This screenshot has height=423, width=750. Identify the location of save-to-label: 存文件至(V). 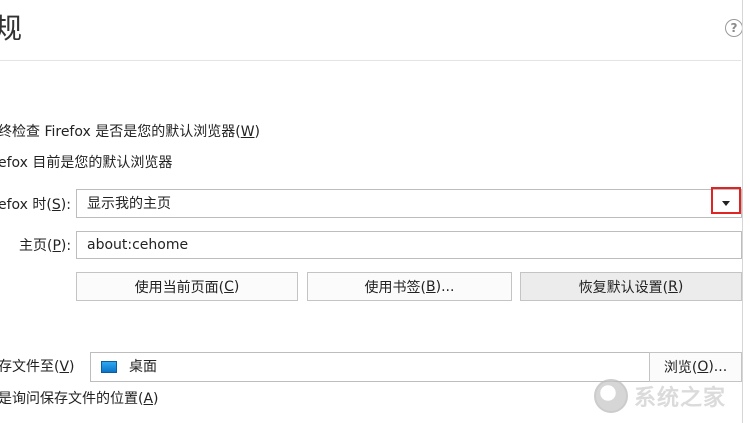
(37, 367).